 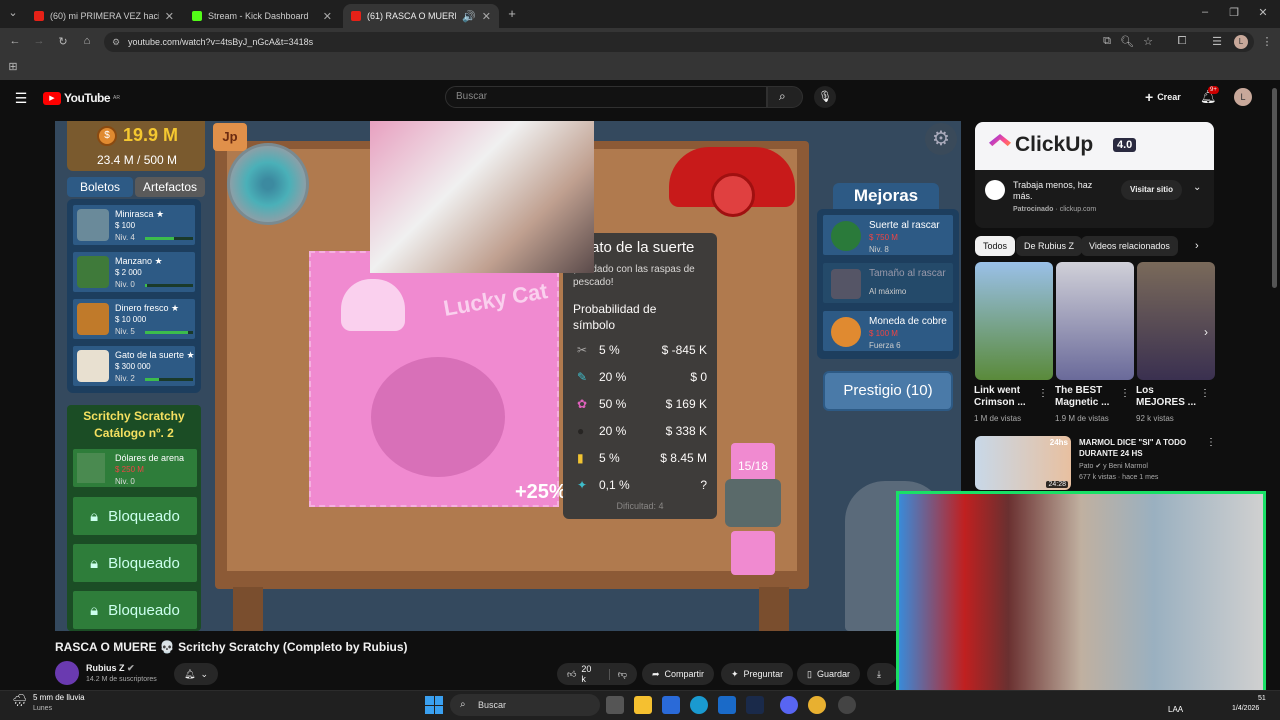 What do you see at coordinates (21, 98) in the screenshot?
I see `hamburger-menu-icon: ☰` at bounding box center [21, 98].